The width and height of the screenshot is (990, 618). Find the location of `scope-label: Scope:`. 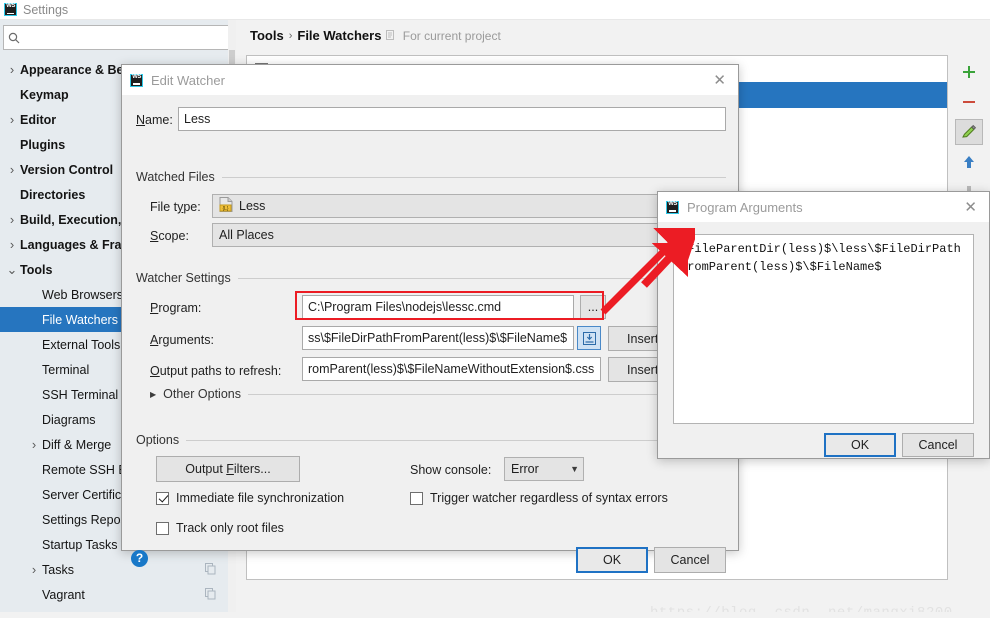

scope-label: Scope: is located at coordinates (169, 236).